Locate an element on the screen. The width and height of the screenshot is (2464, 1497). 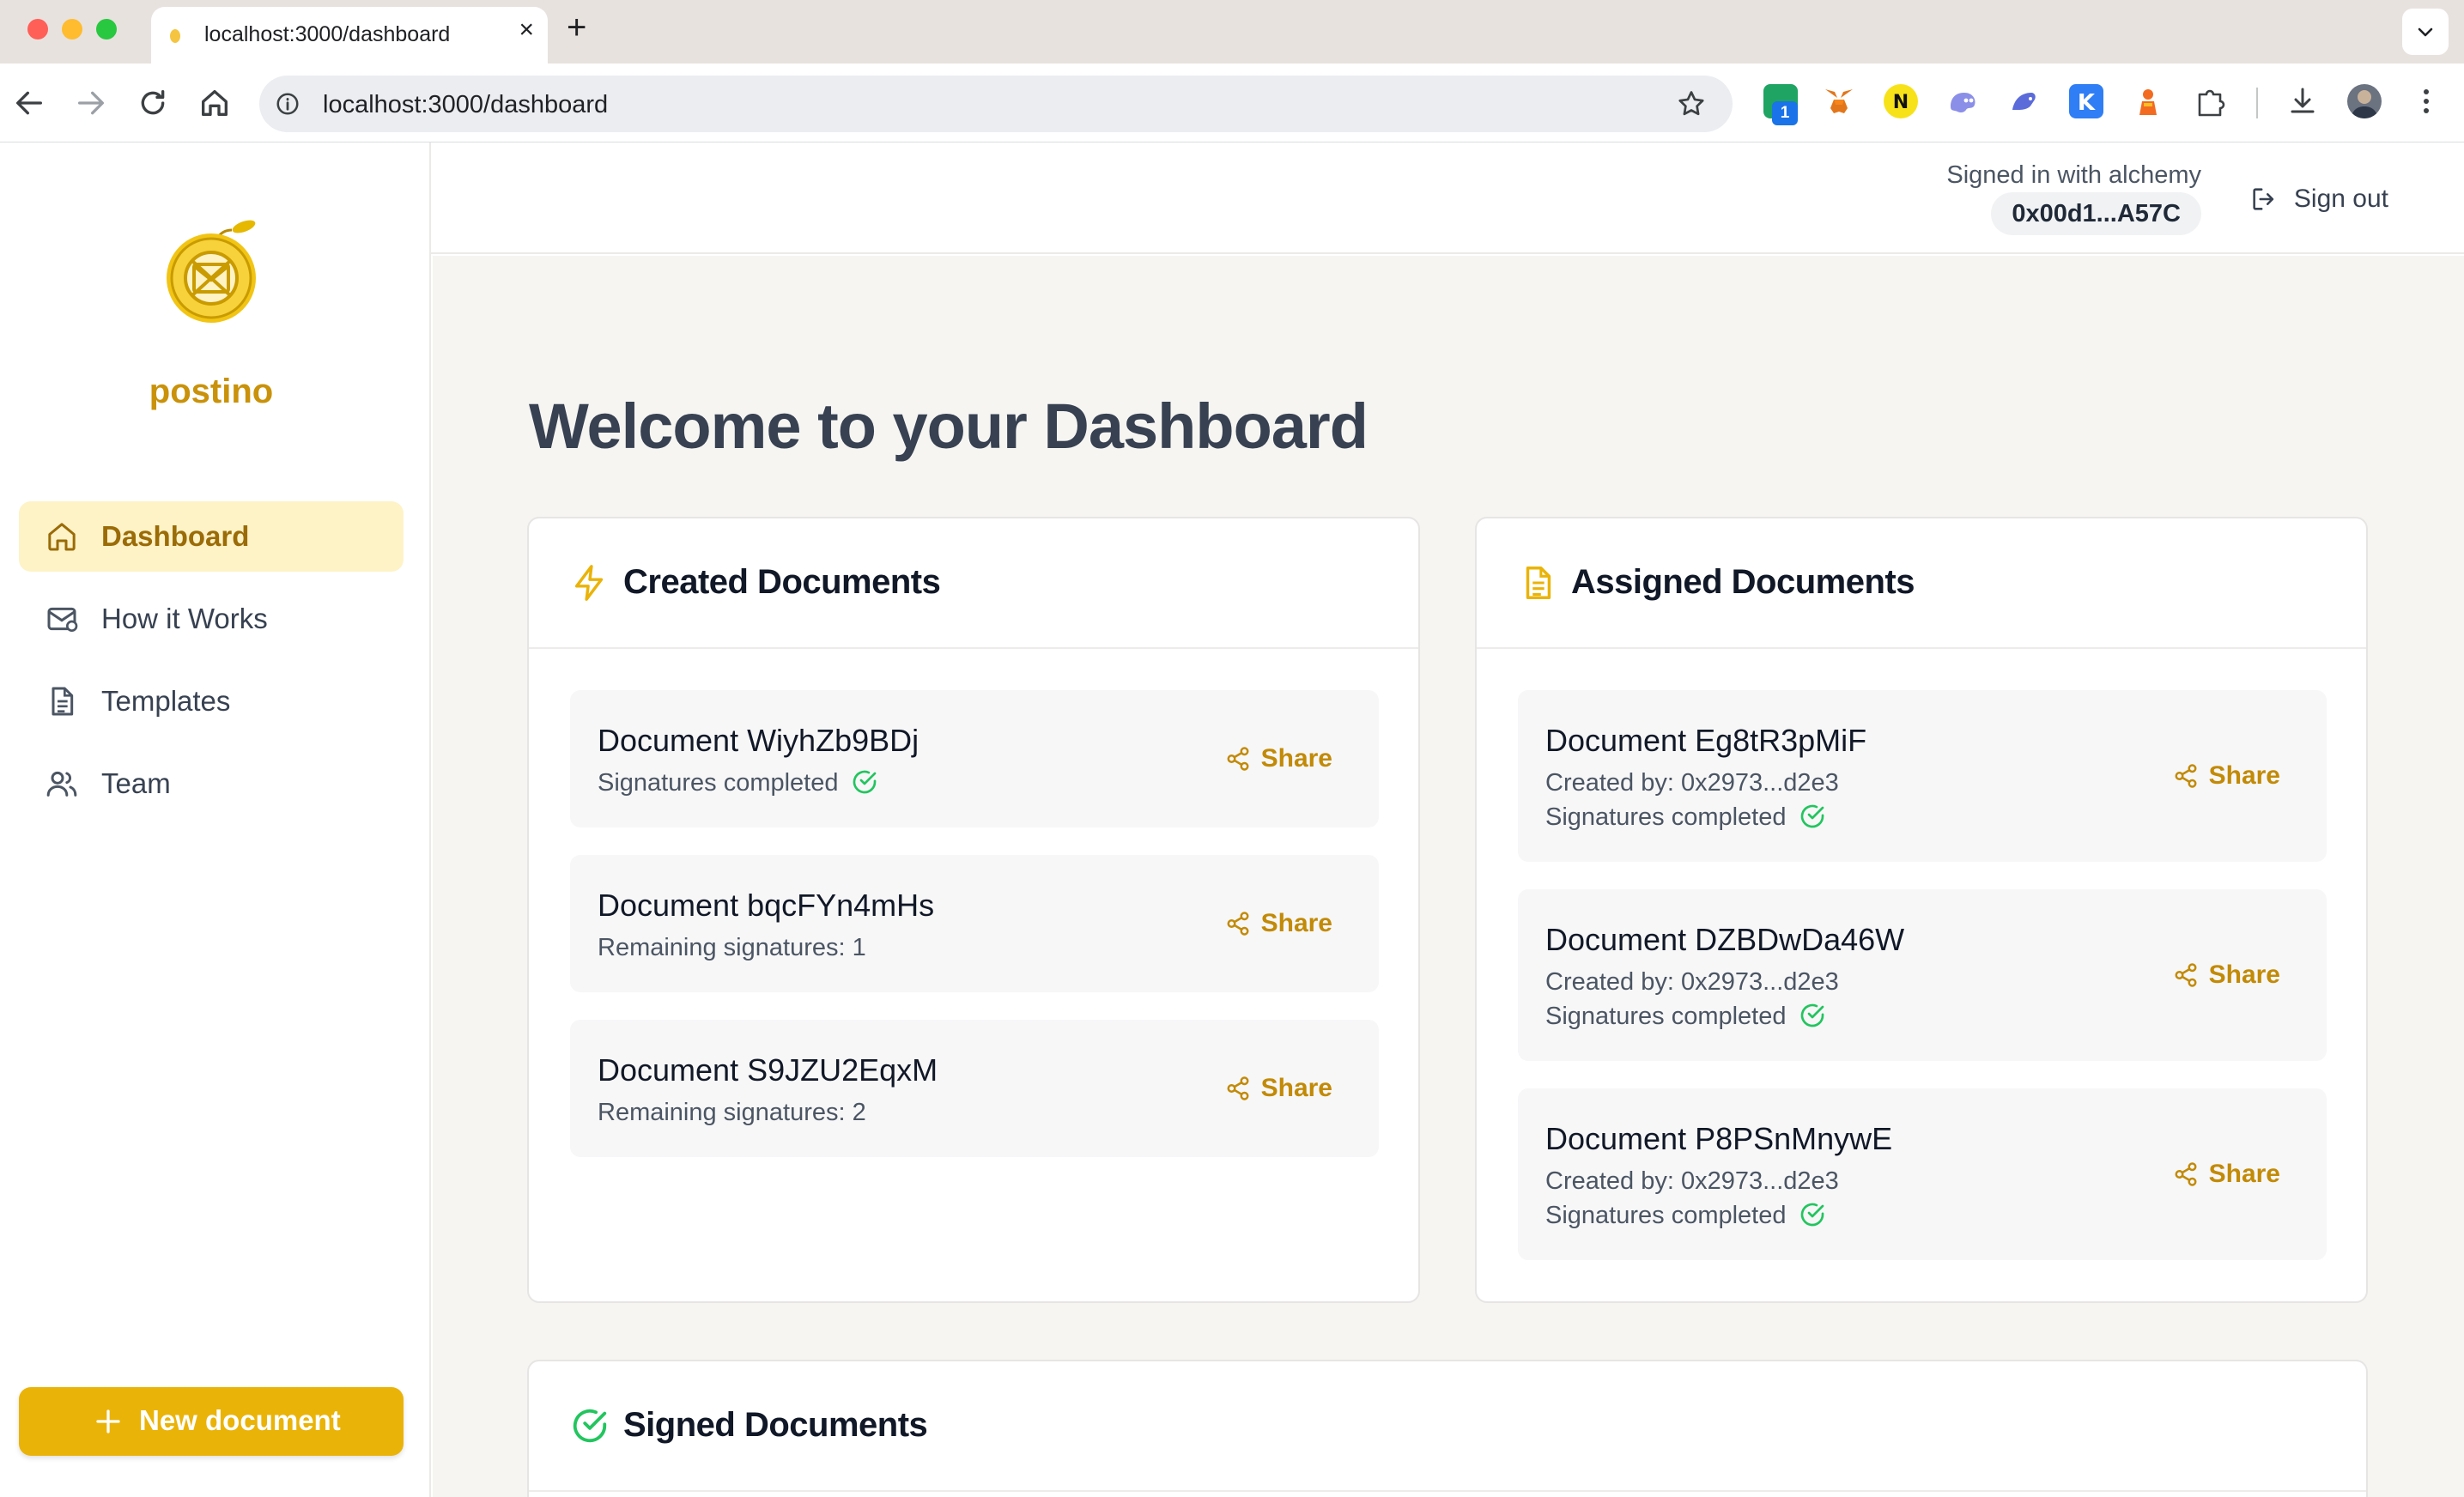
lightning-icon is located at coordinates (589, 583).